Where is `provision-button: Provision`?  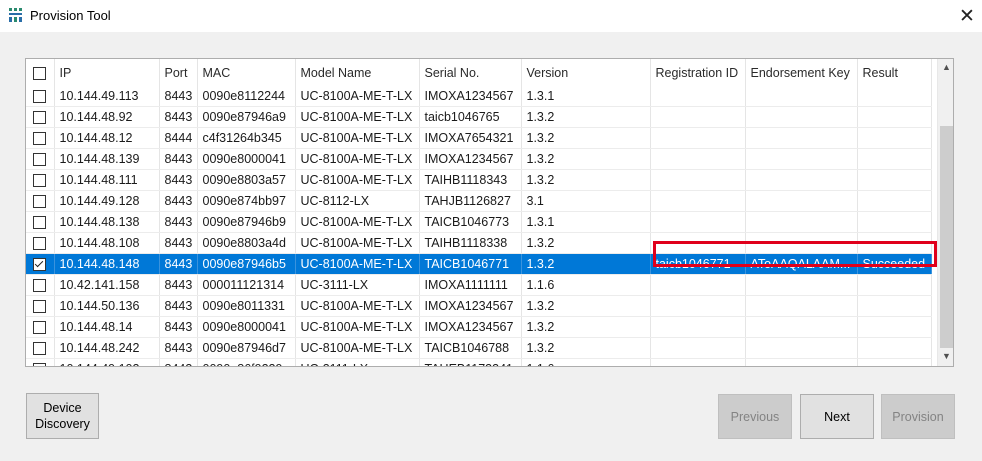 provision-button: Provision is located at coordinates (918, 416).